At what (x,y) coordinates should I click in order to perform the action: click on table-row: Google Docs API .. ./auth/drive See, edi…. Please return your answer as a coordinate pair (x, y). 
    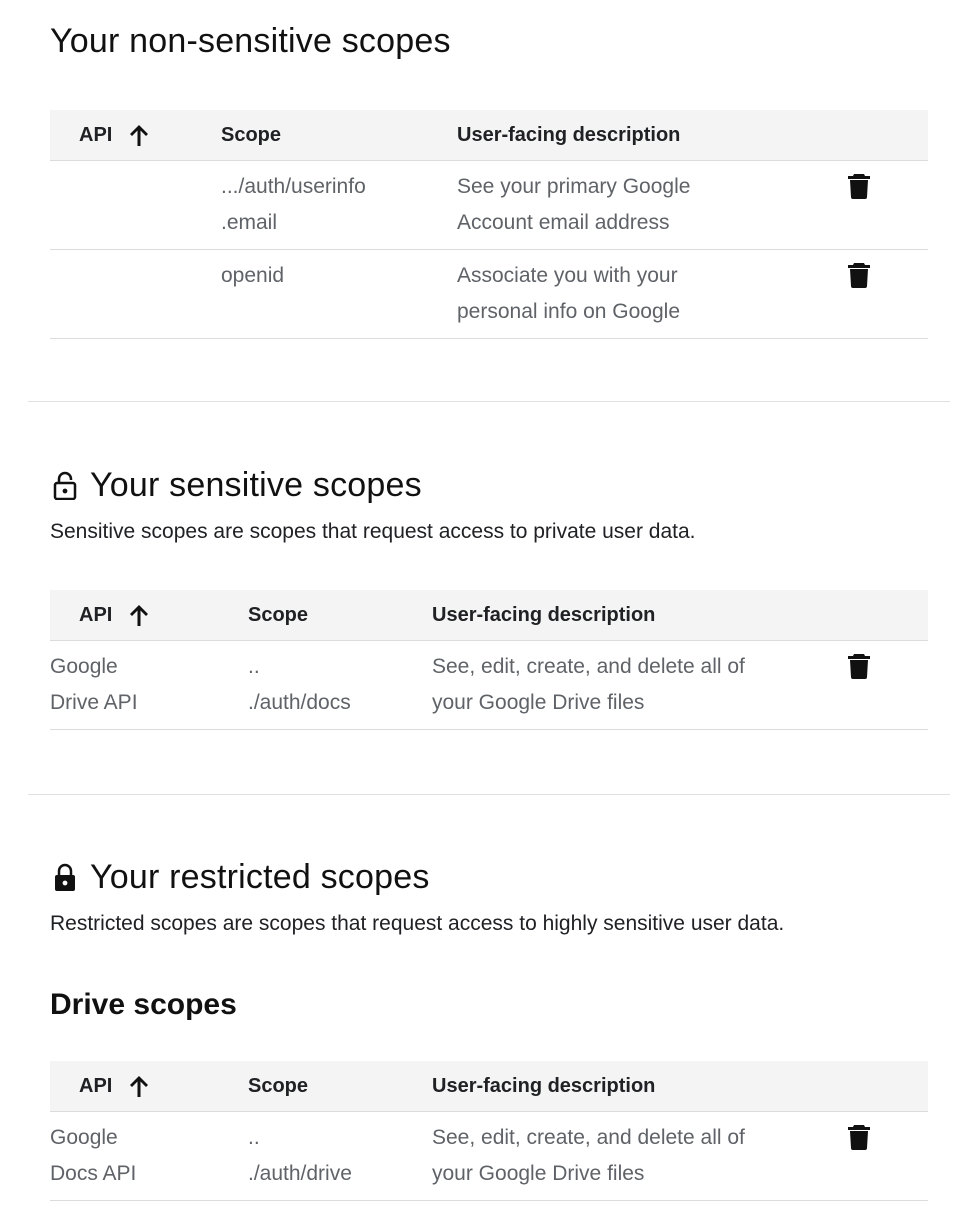
    Looking at the image, I should click on (489, 1156).